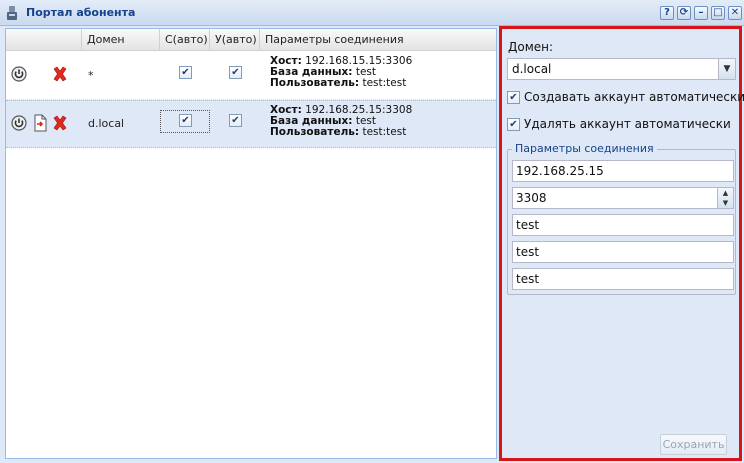 The image size is (744, 463). I want to click on port-spinner: ▲ ▼, so click(725, 198).